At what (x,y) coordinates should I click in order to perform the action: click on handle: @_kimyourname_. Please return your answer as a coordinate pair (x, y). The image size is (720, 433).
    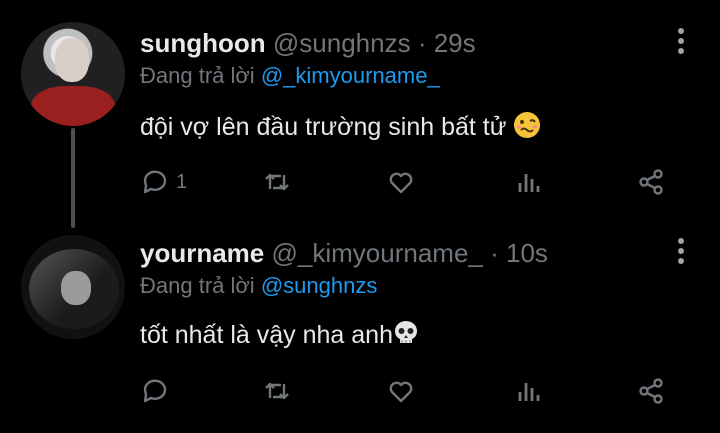
    Looking at the image, I should click on (377, 253).